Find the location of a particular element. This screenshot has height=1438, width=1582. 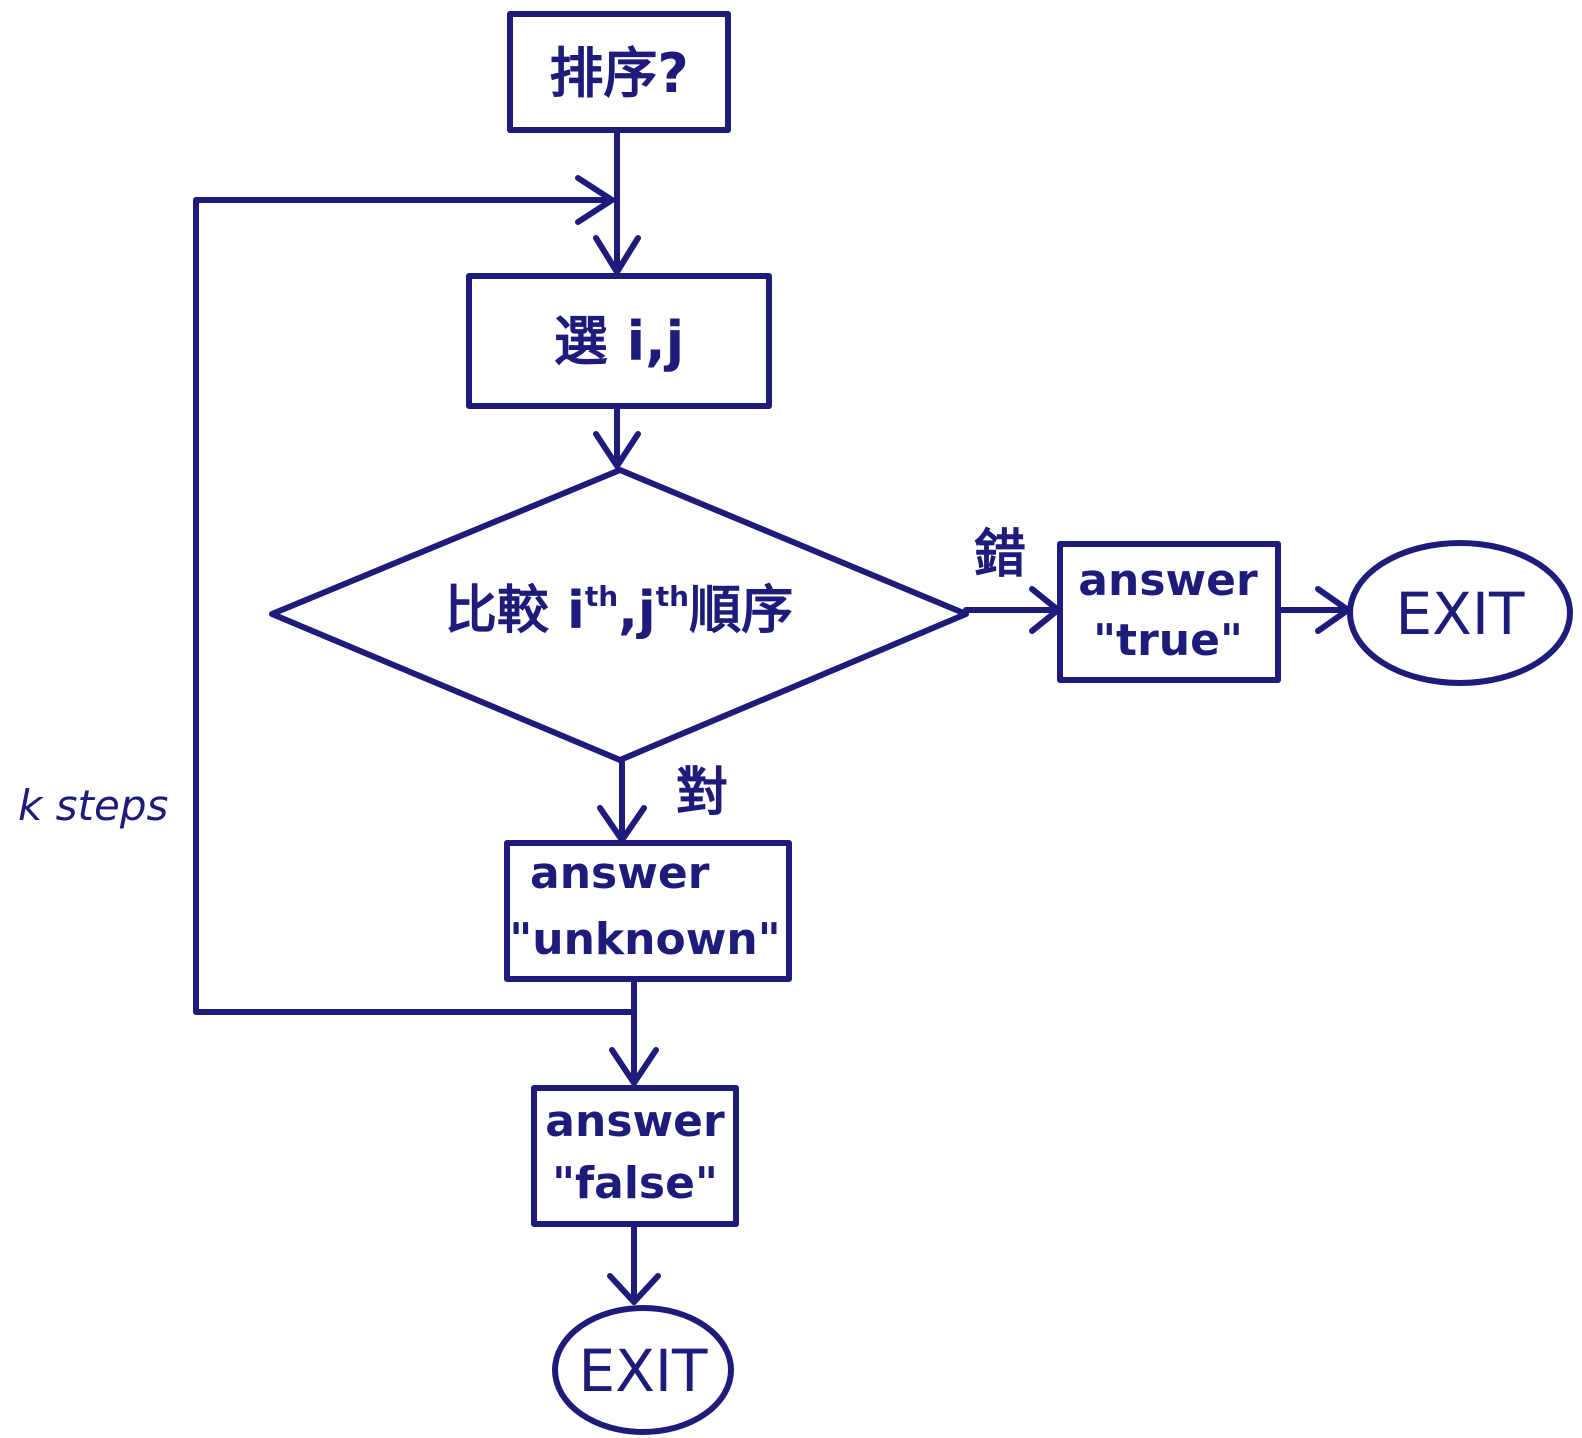

compare-prefix: 比較 is located at coordinates (506, 611).